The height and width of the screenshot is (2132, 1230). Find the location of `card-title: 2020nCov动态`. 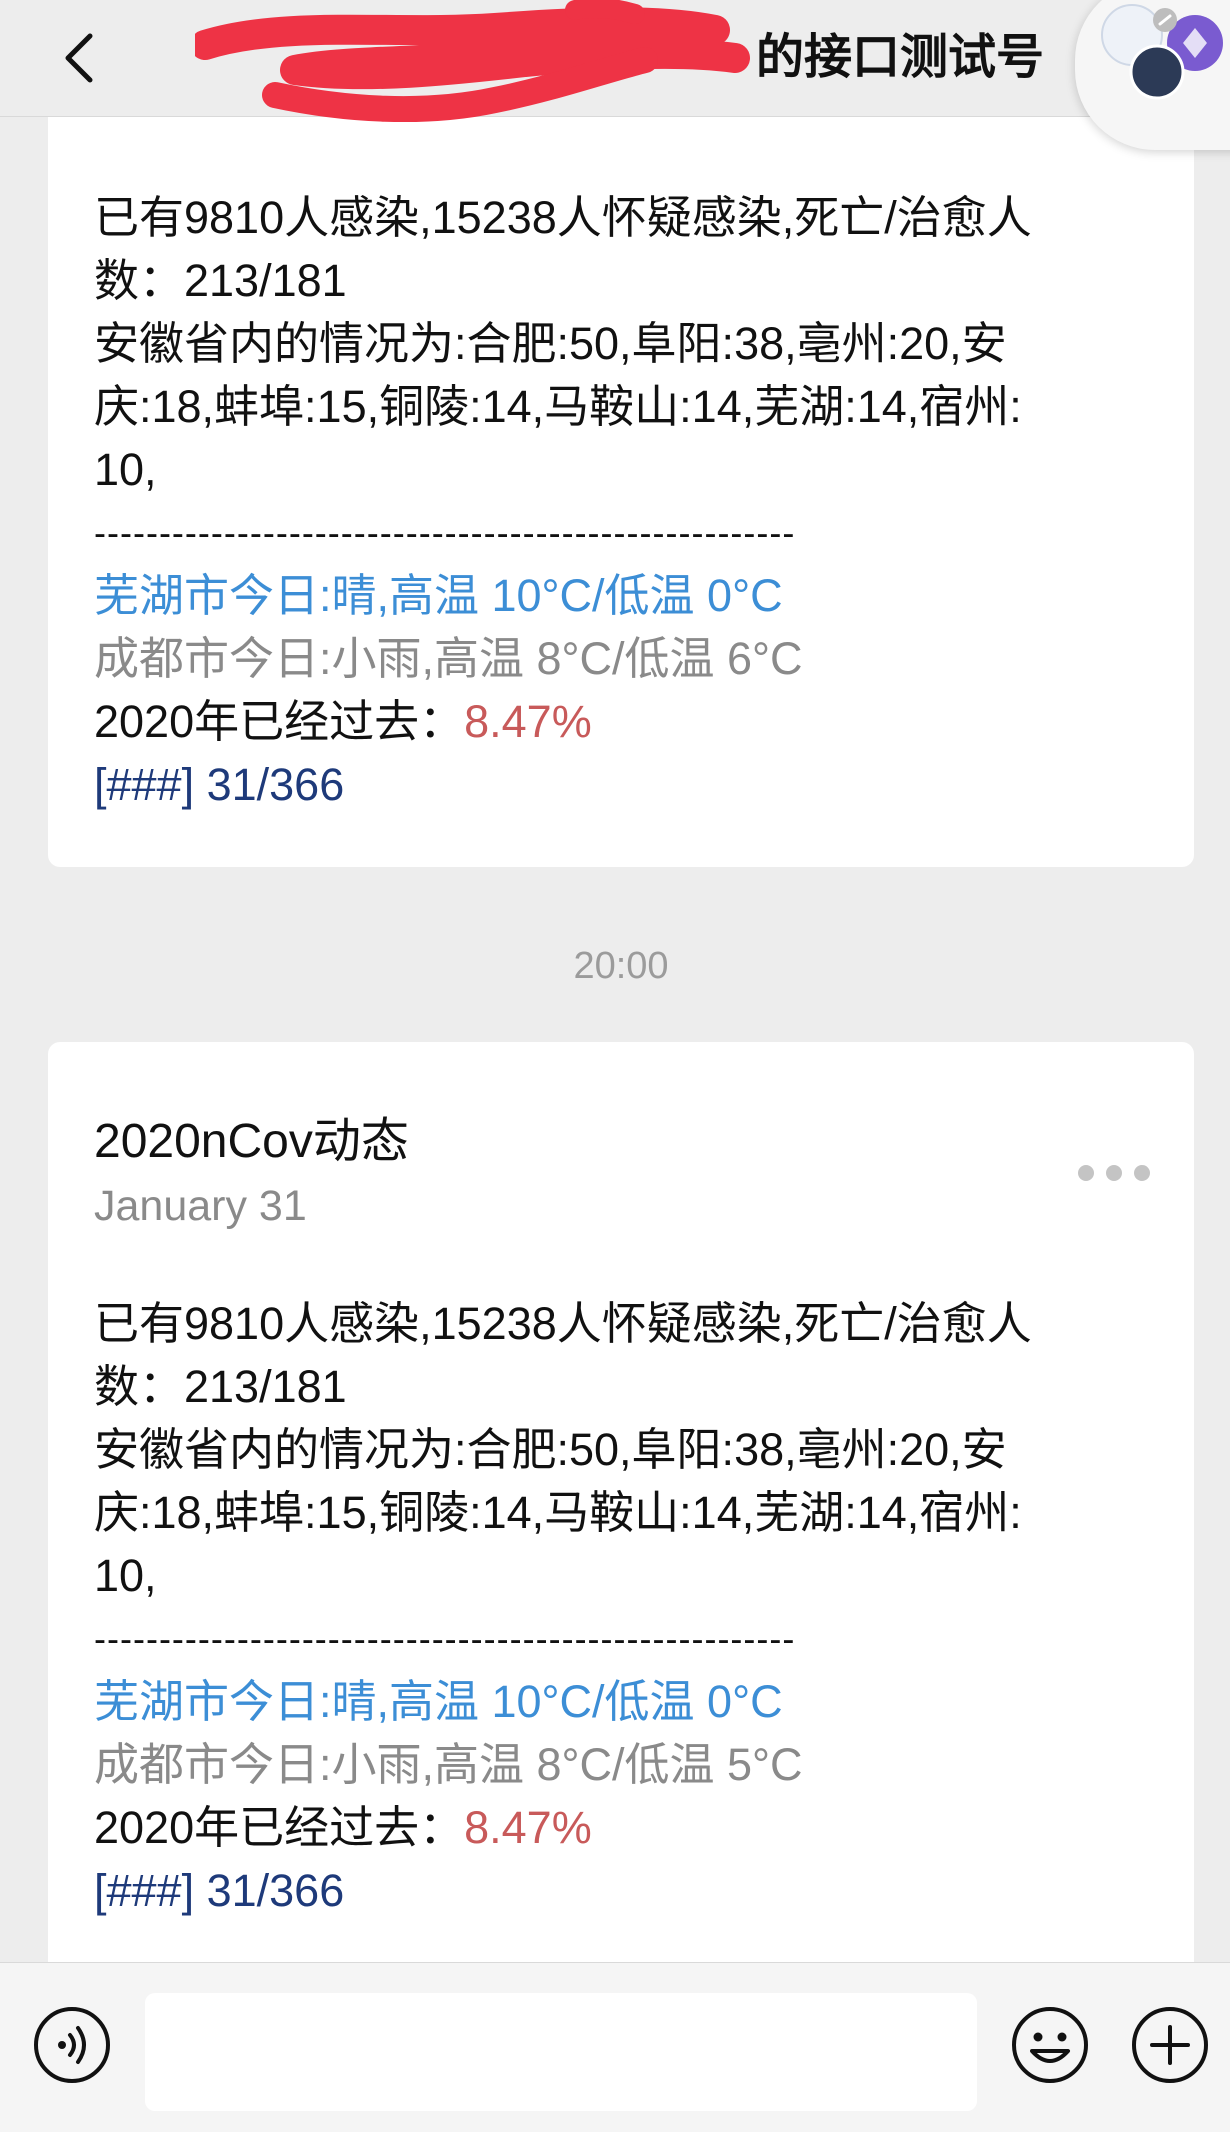

card-title: 2020nCov动态 is located at coordinates (251, 1141).